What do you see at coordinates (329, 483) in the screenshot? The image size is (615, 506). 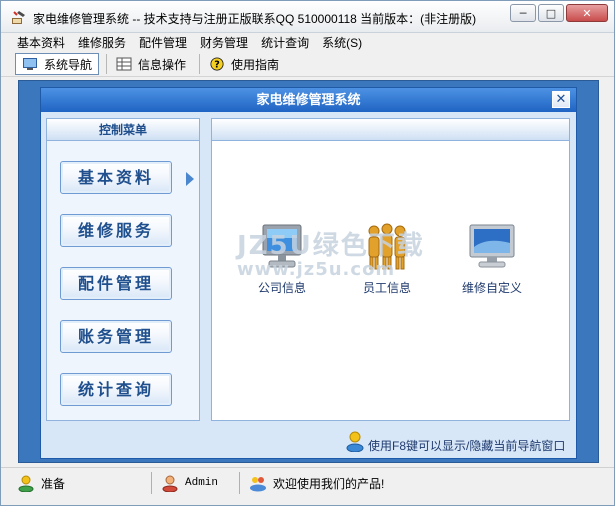 I see `status-welcome-text: 欢迎使用我们的产品!` at bounding box center [329, 483].